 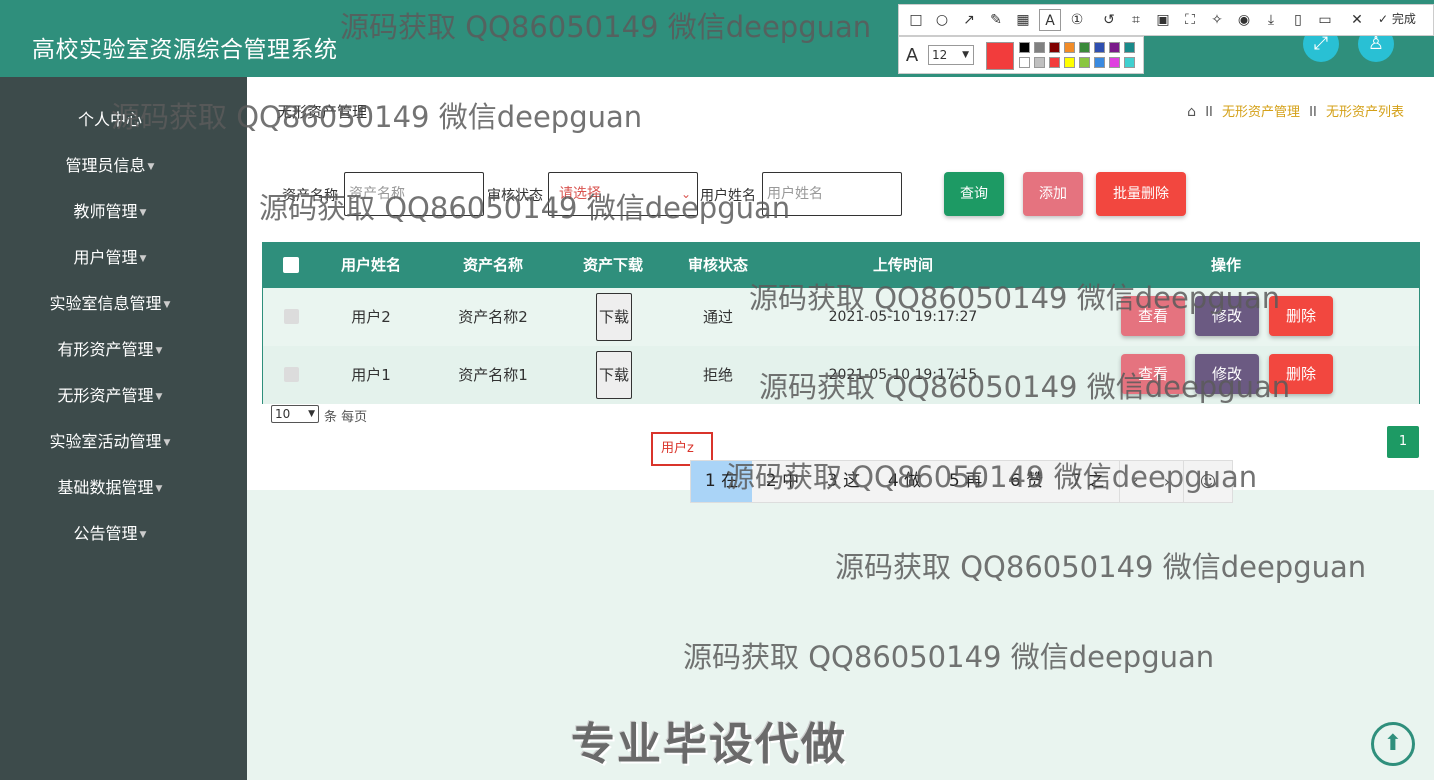 What do you see at coordinates (996, 20) in the screenshot?
I see `pen-icon: ✎` at bounding box center [996, 20].